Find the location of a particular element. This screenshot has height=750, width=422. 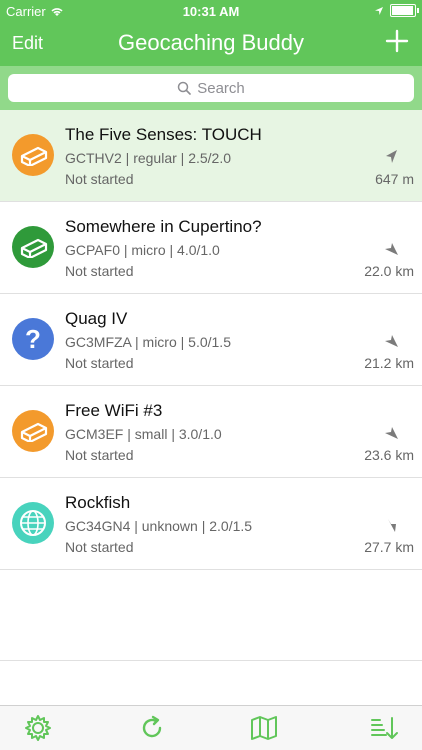

bottom-toolbar is located at coordinates (211, 727).